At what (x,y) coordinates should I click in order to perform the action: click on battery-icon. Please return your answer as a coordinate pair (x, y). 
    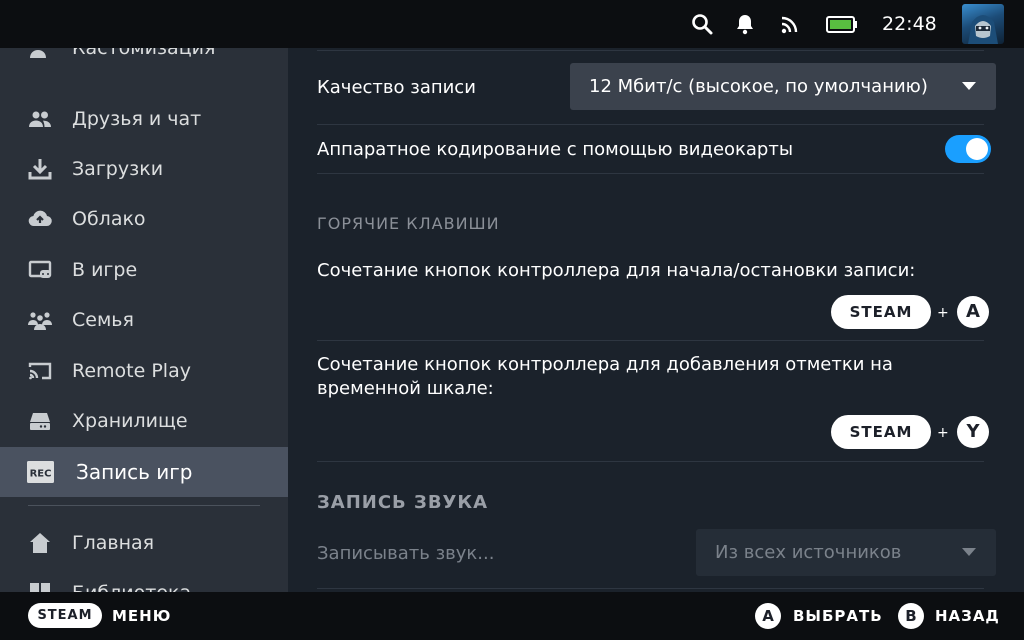
    Looking at the image, I should click on (842, 24).